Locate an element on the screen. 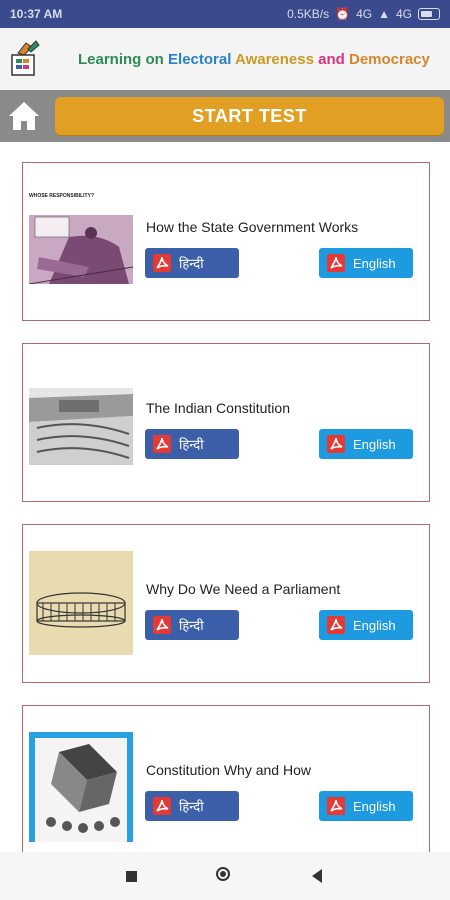 The height and width of the screenshot is (900, 450). triangle-back-icon is located at coordinates (317, 876).